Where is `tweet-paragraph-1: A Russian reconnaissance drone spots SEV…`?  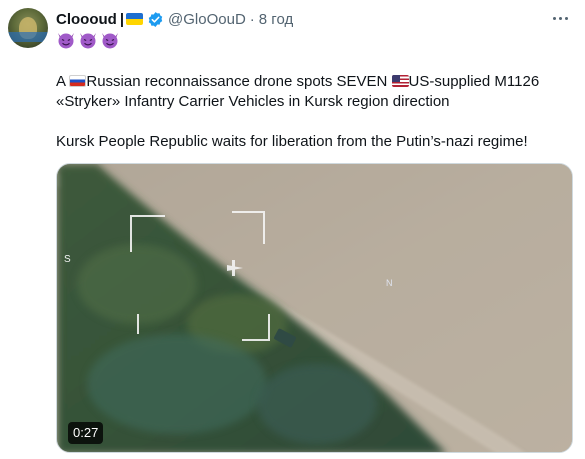 tweet-paragraph-1: A Russian reconnaissance drone spots SEV… is located at coordinates (316, 82).